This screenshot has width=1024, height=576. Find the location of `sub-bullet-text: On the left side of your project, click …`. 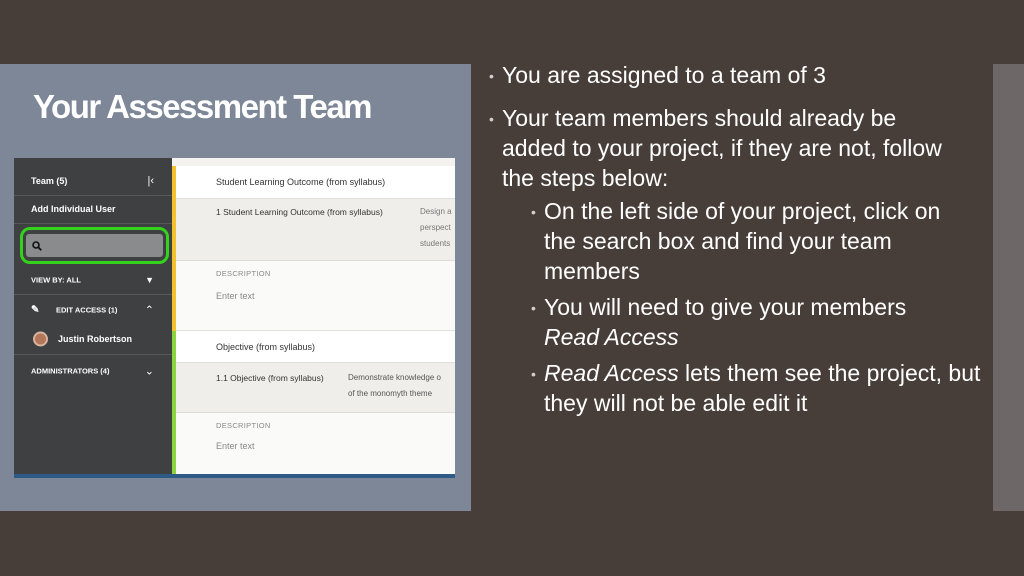

sub-bullet-text: On the left side of your project, click … is located at coordinates (742, 241).